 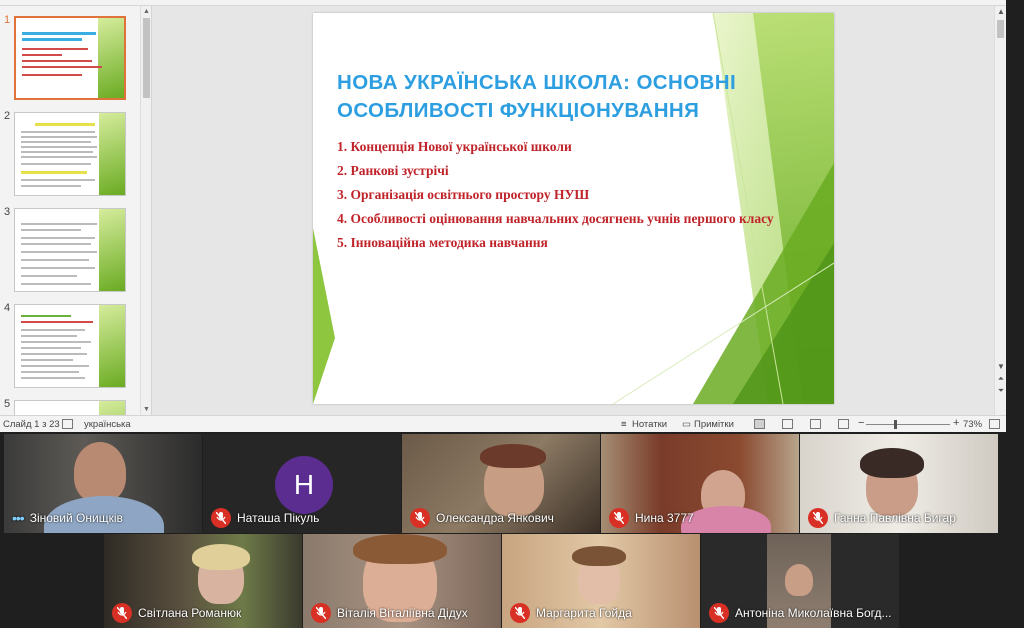 I want to click on thumbnail-slide-3: 3, so click(x=70, y=250).